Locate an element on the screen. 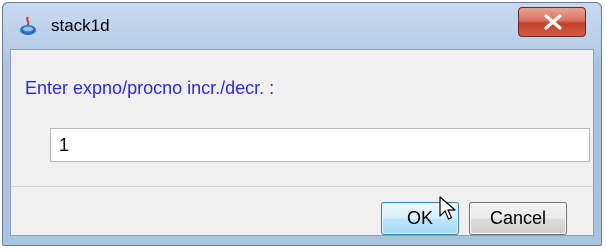  close-button is located at coordinates (552, 22).